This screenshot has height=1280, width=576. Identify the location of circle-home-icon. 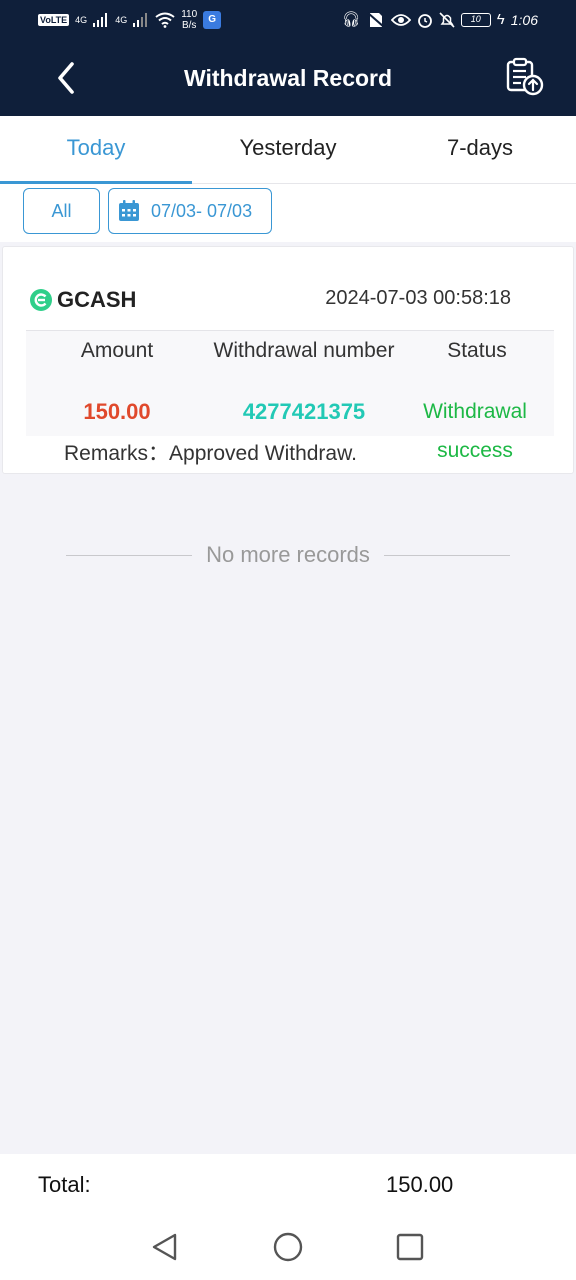
(288, 1247).